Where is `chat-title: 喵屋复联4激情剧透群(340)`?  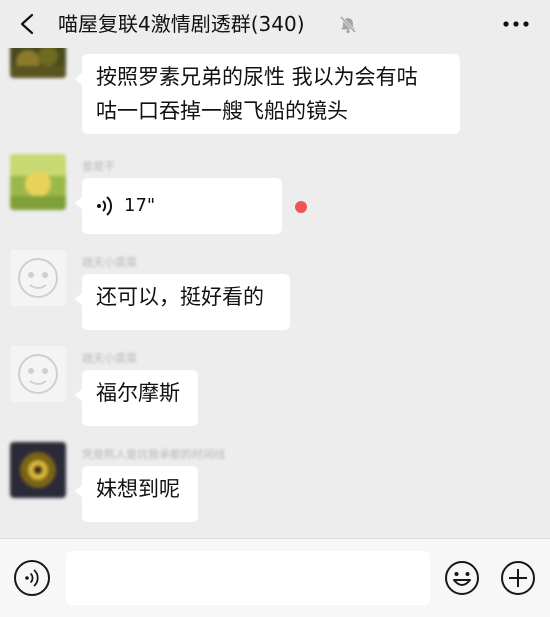 chat-title: 喵屋复联4激情剧透群(340) is located at coordinates (181, 24).